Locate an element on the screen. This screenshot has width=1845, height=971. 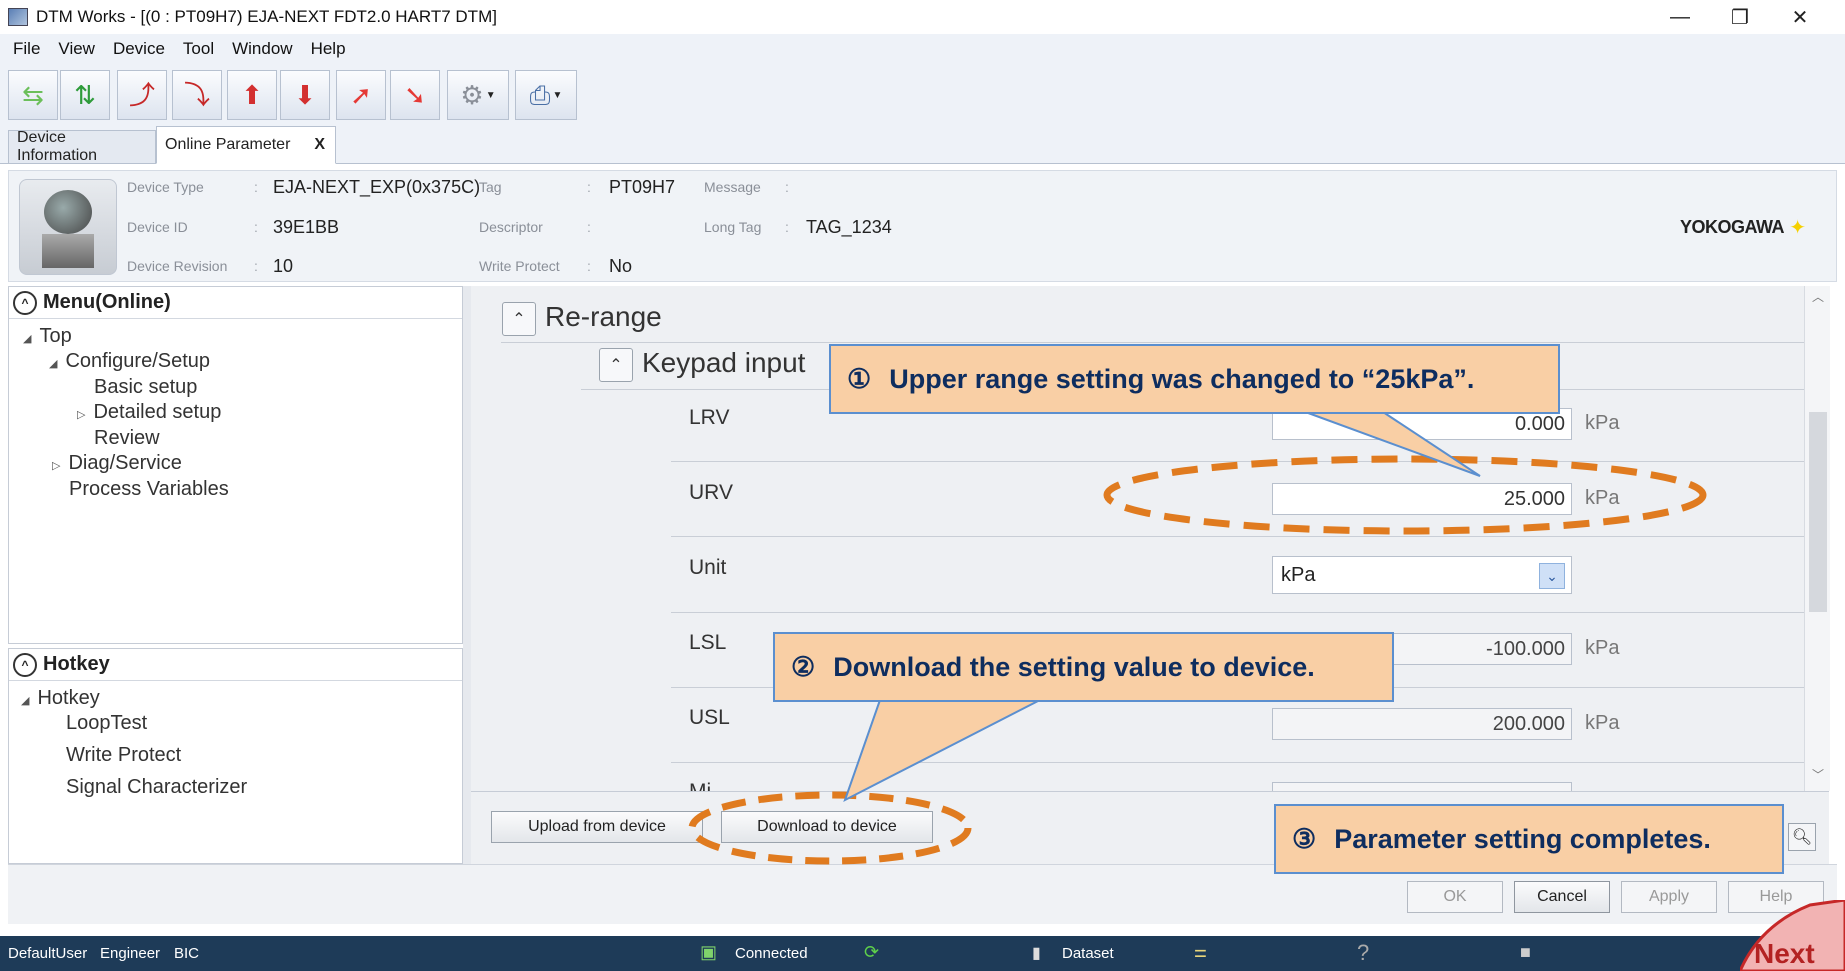
tree-item-review: Review is located at coordinates (127, 438).